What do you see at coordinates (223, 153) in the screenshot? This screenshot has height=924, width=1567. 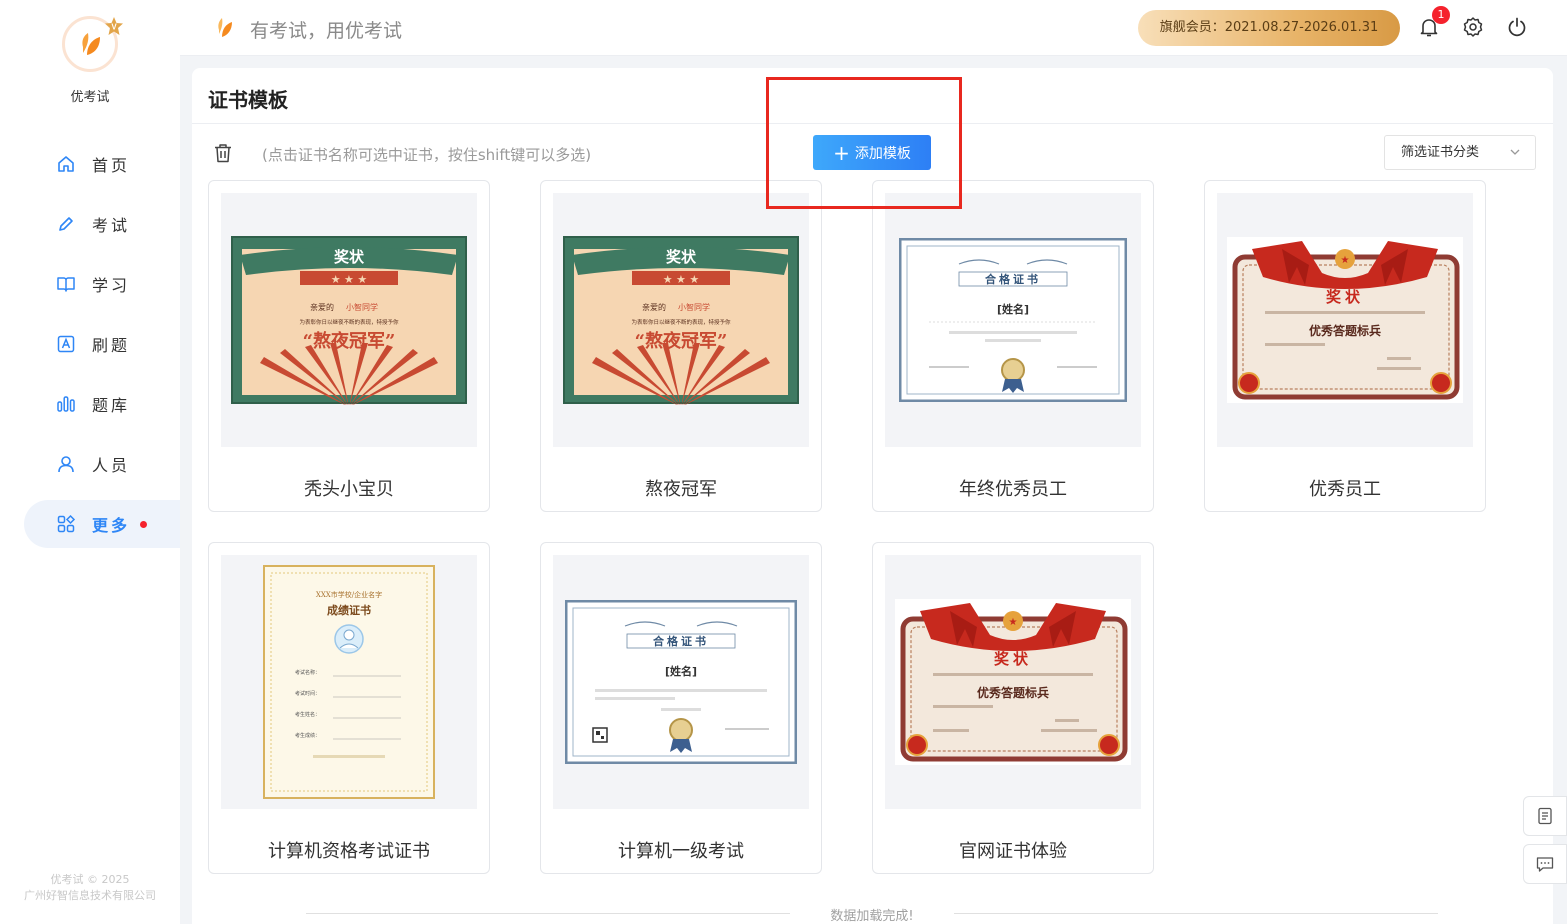 I see `trash-icon` at bounding box center [223, 153].